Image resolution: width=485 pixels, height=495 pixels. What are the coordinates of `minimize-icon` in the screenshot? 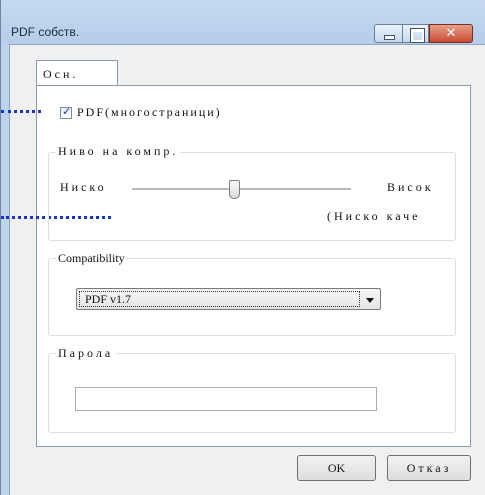 It's located at (388, 33).